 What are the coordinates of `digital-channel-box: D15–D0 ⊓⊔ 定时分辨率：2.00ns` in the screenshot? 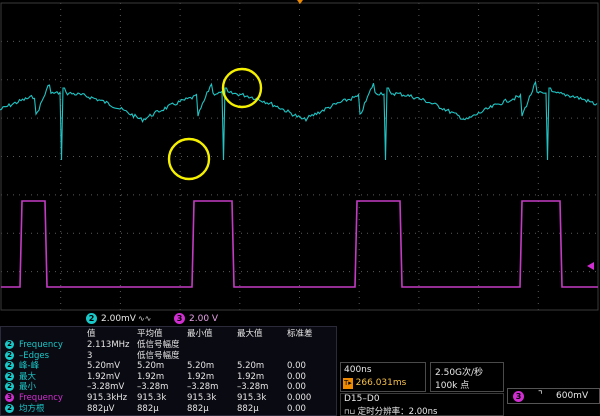 It's located at (422, 404).